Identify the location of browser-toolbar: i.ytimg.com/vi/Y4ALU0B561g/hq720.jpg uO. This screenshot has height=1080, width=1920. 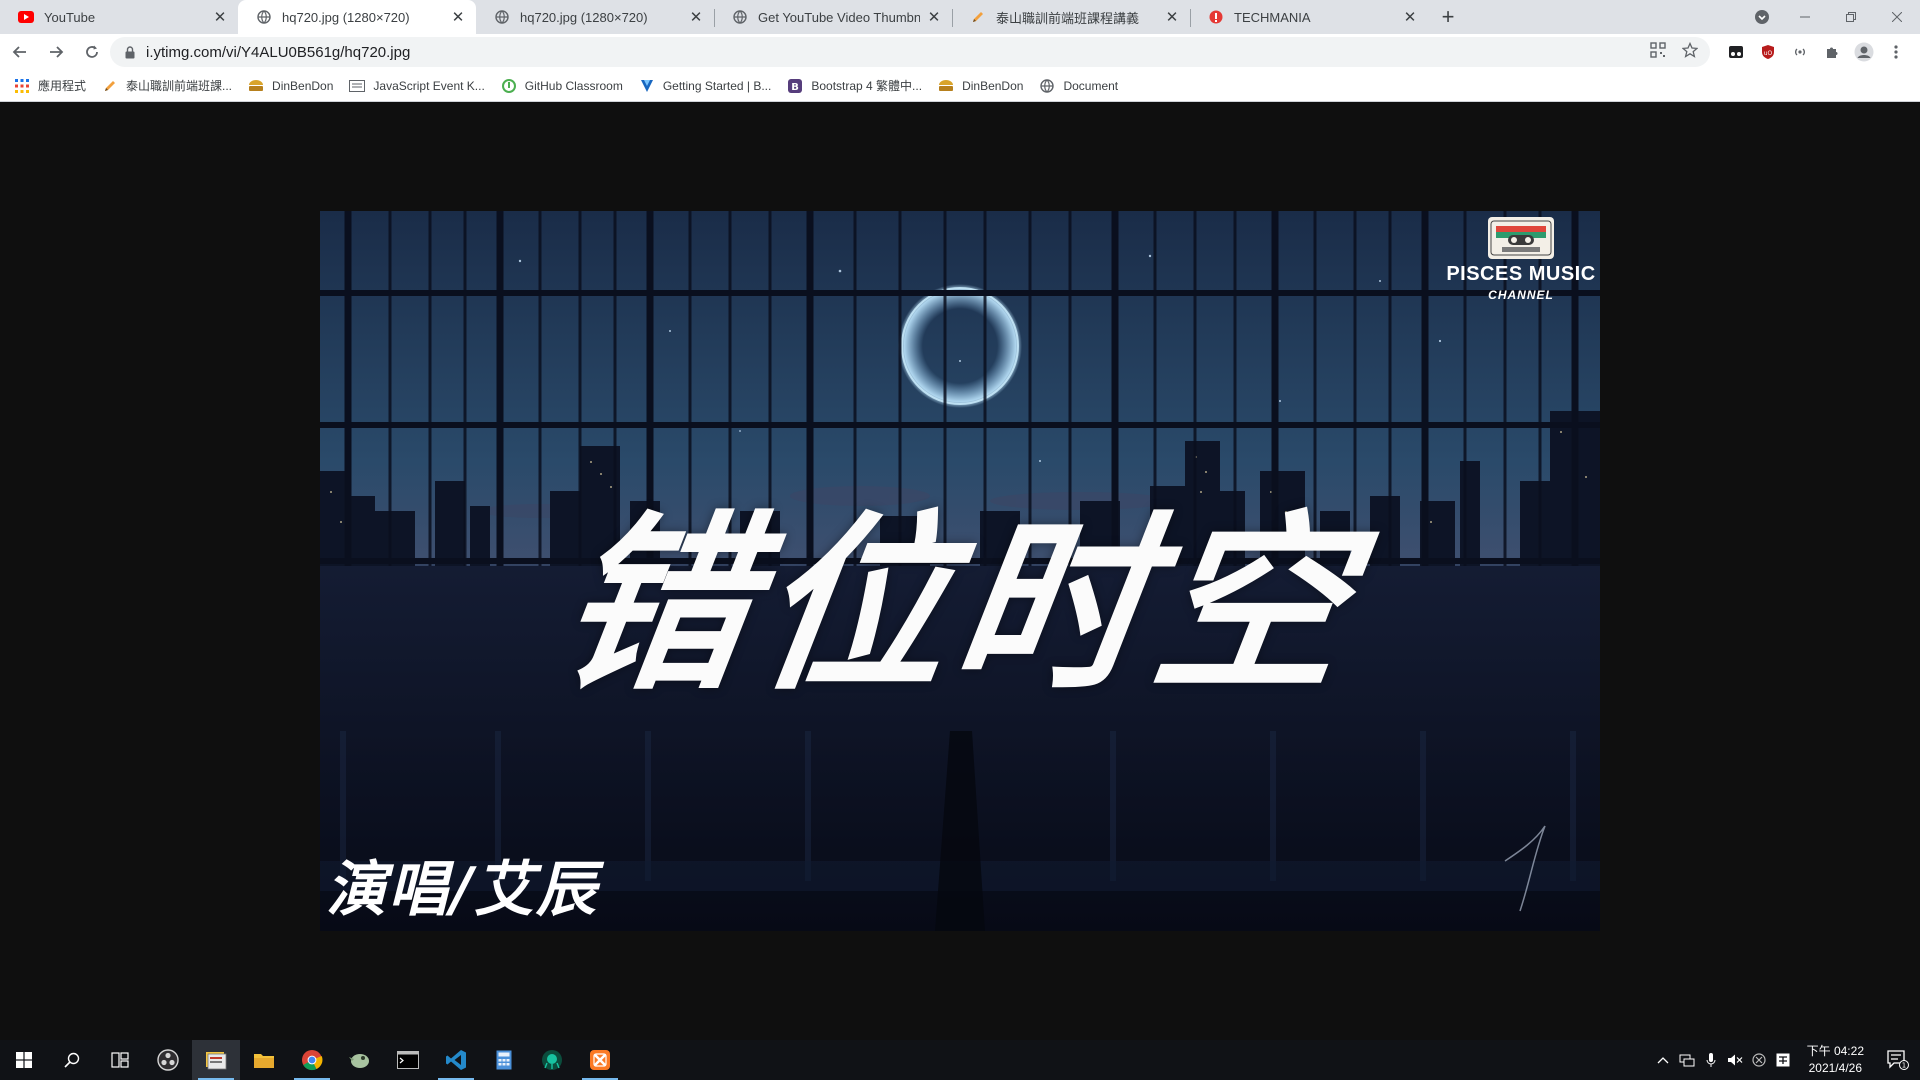
(960, 52).